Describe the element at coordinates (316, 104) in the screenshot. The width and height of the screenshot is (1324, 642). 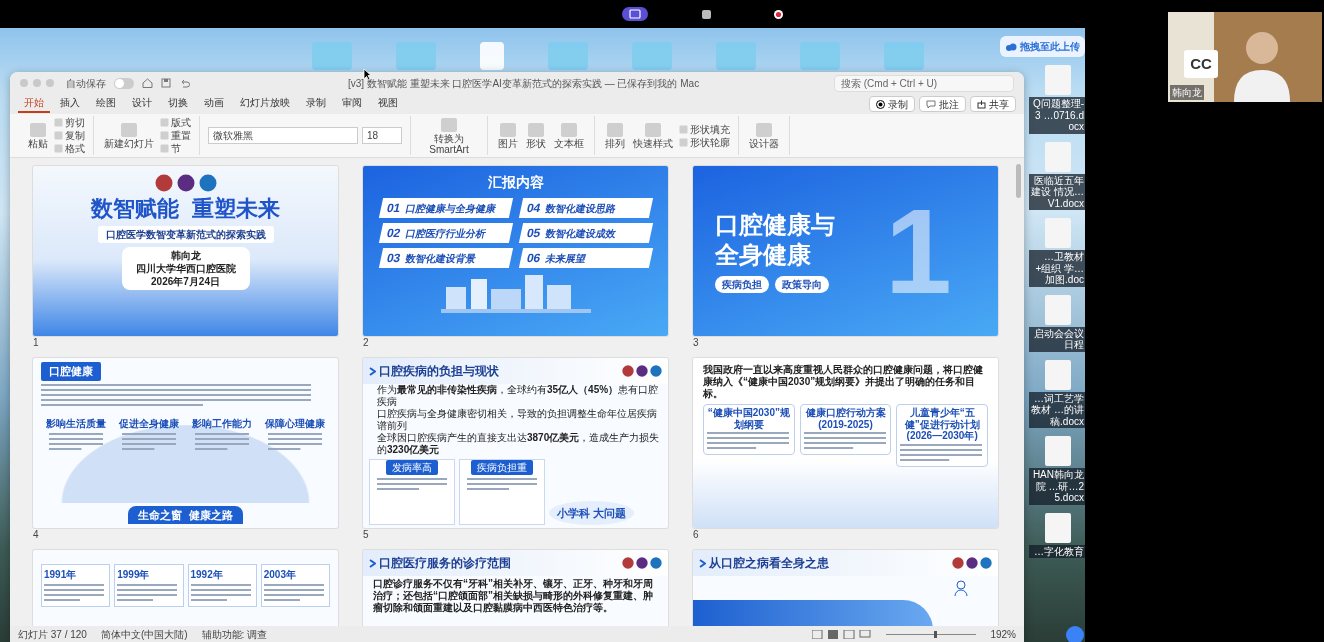
I see `ribbon-tab: 录制` at that location.